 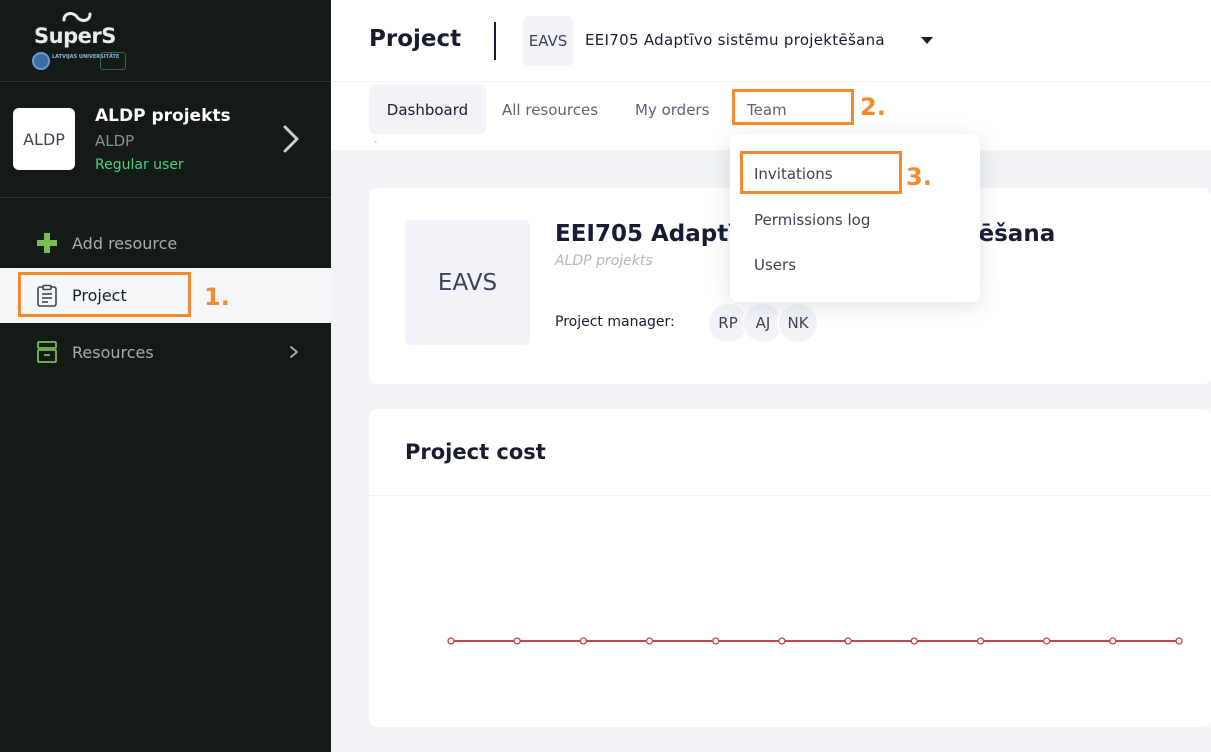 What do you see at coordinates (165, 197) in the screenshot?
I see `sidebar-divider` at bounding box center [165, 197].